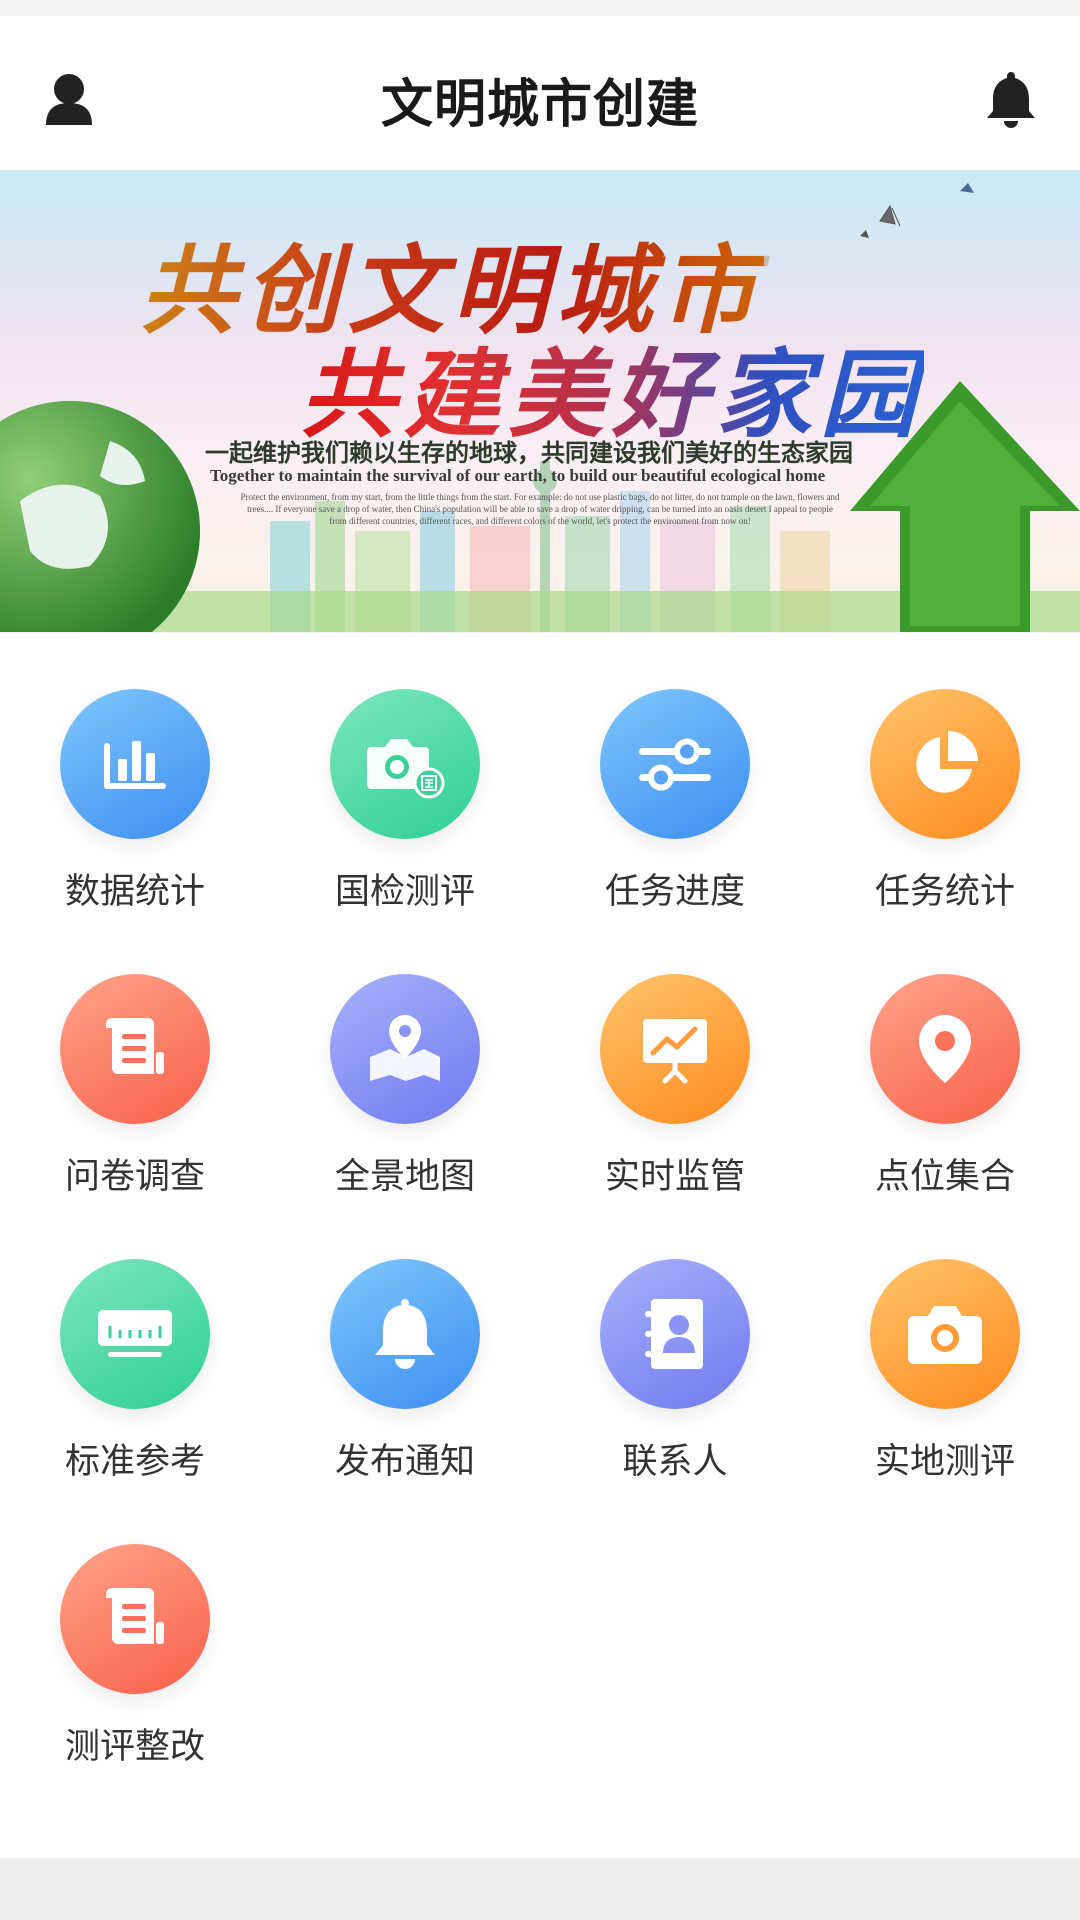 This screenshot has height=1920, width=1080. I want to click on menu-item-task-statistics: 任务统计, so click(945, 775).